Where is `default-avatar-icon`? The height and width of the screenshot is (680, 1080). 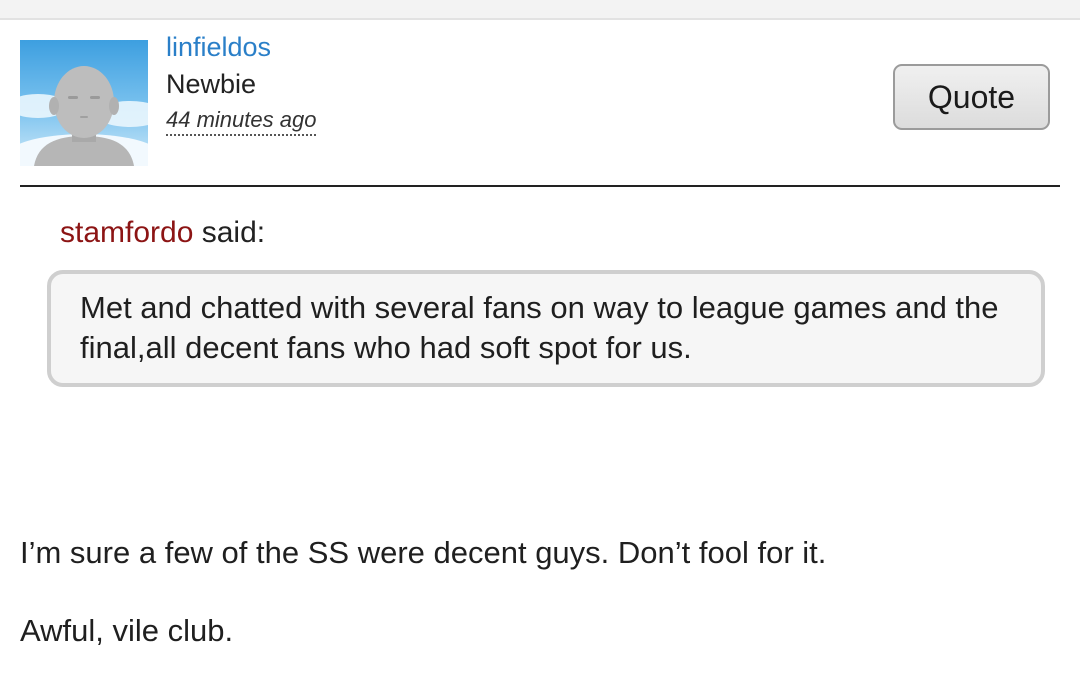 default-avatar-icon is located at coordinates (84, 103).